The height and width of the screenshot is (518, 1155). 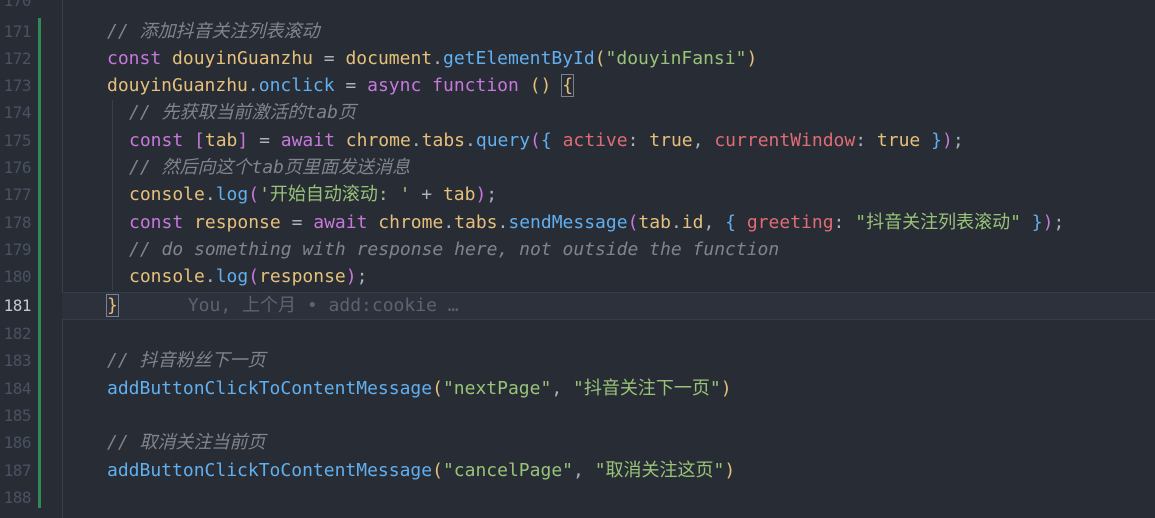 What do you see at coordinates (503, 140) in the screenshot?
I see `method-name: query` at bounding box center [503, 140].